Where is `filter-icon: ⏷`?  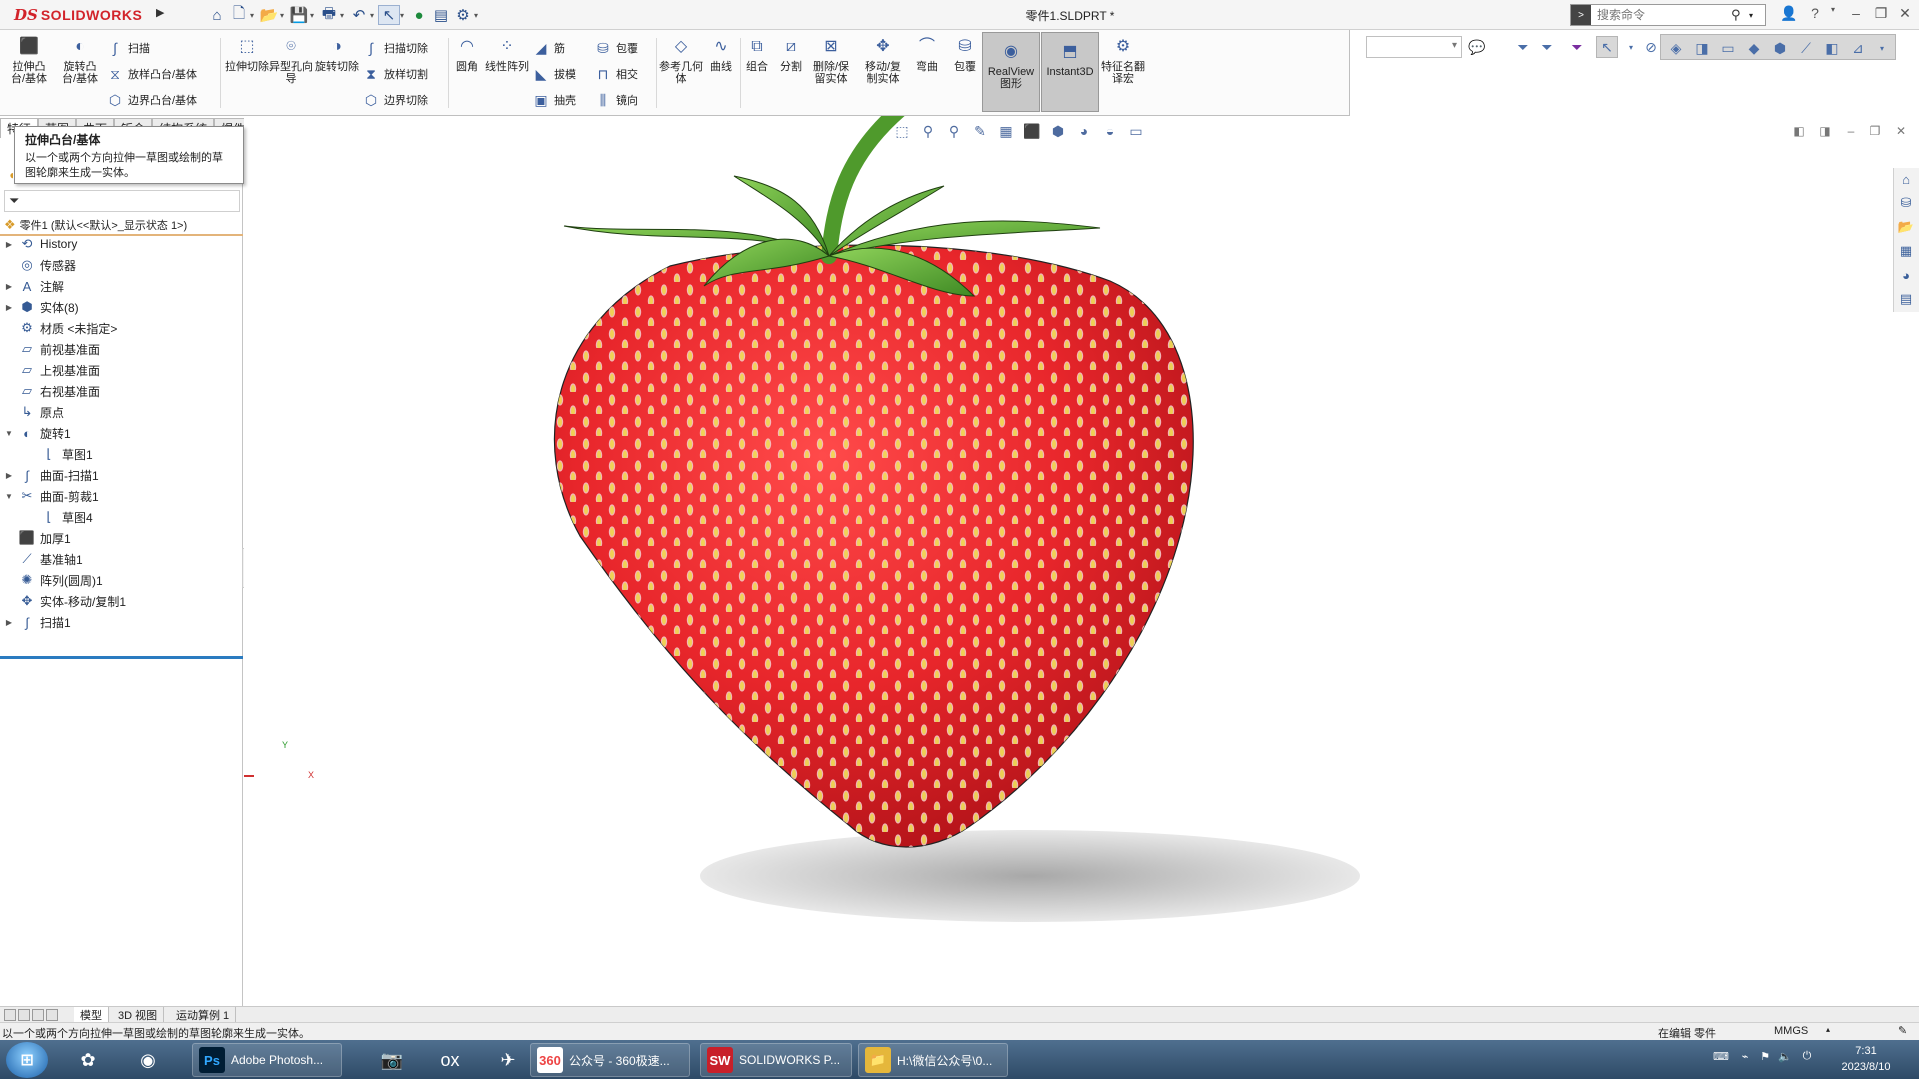 filter-icon: ⏷ is located at coordinates (1523, 47).